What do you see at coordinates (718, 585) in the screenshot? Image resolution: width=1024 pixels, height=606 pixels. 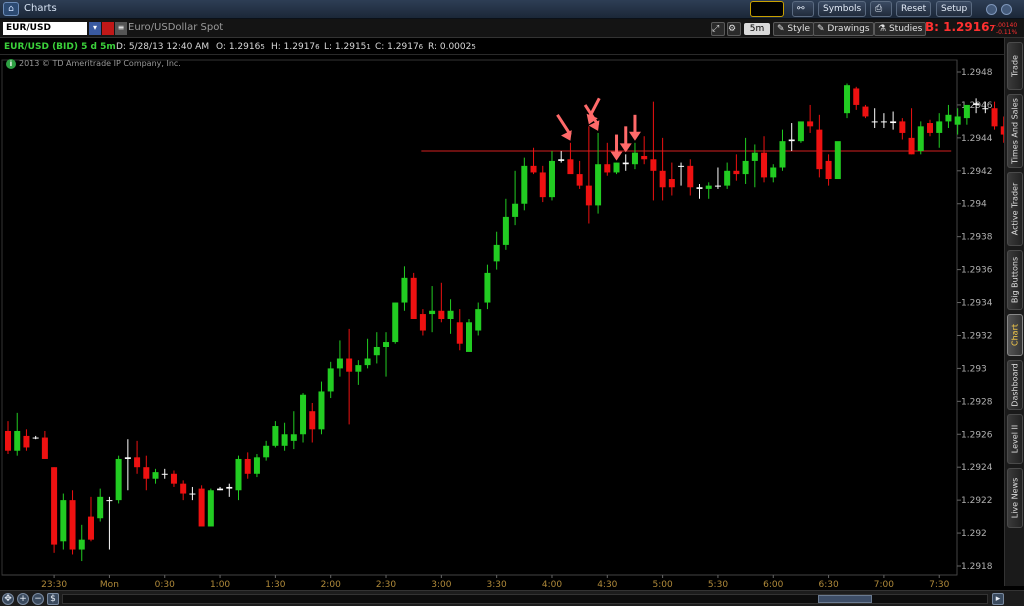 I see `x-tick-label: 5:30` at bounding box center [718, 585].